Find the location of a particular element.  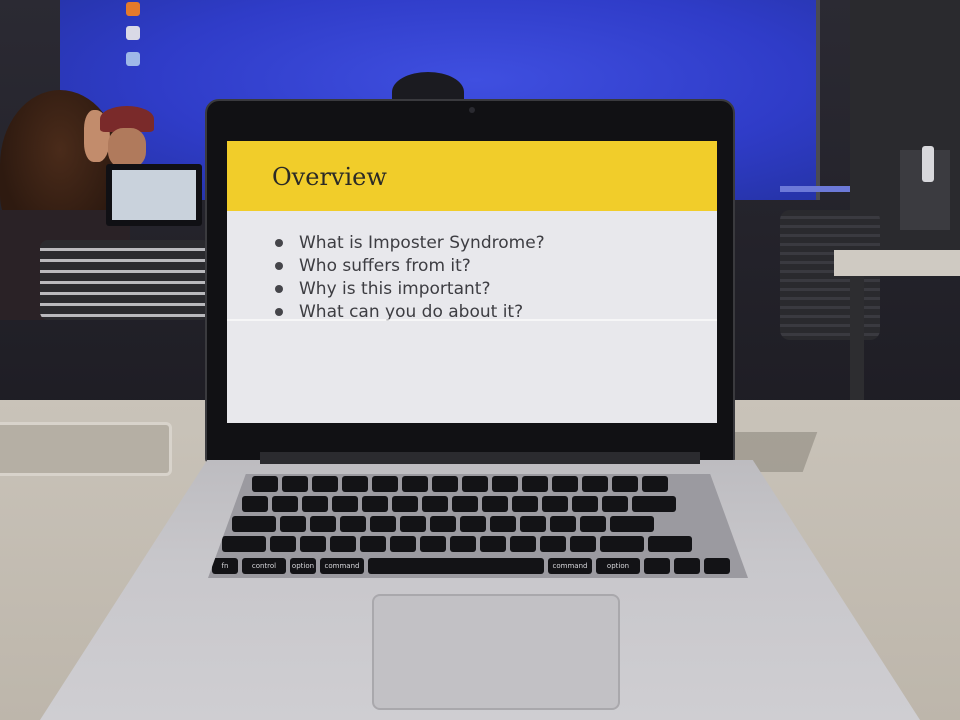

background-monitor-screen is located at coordinates (154, 195).